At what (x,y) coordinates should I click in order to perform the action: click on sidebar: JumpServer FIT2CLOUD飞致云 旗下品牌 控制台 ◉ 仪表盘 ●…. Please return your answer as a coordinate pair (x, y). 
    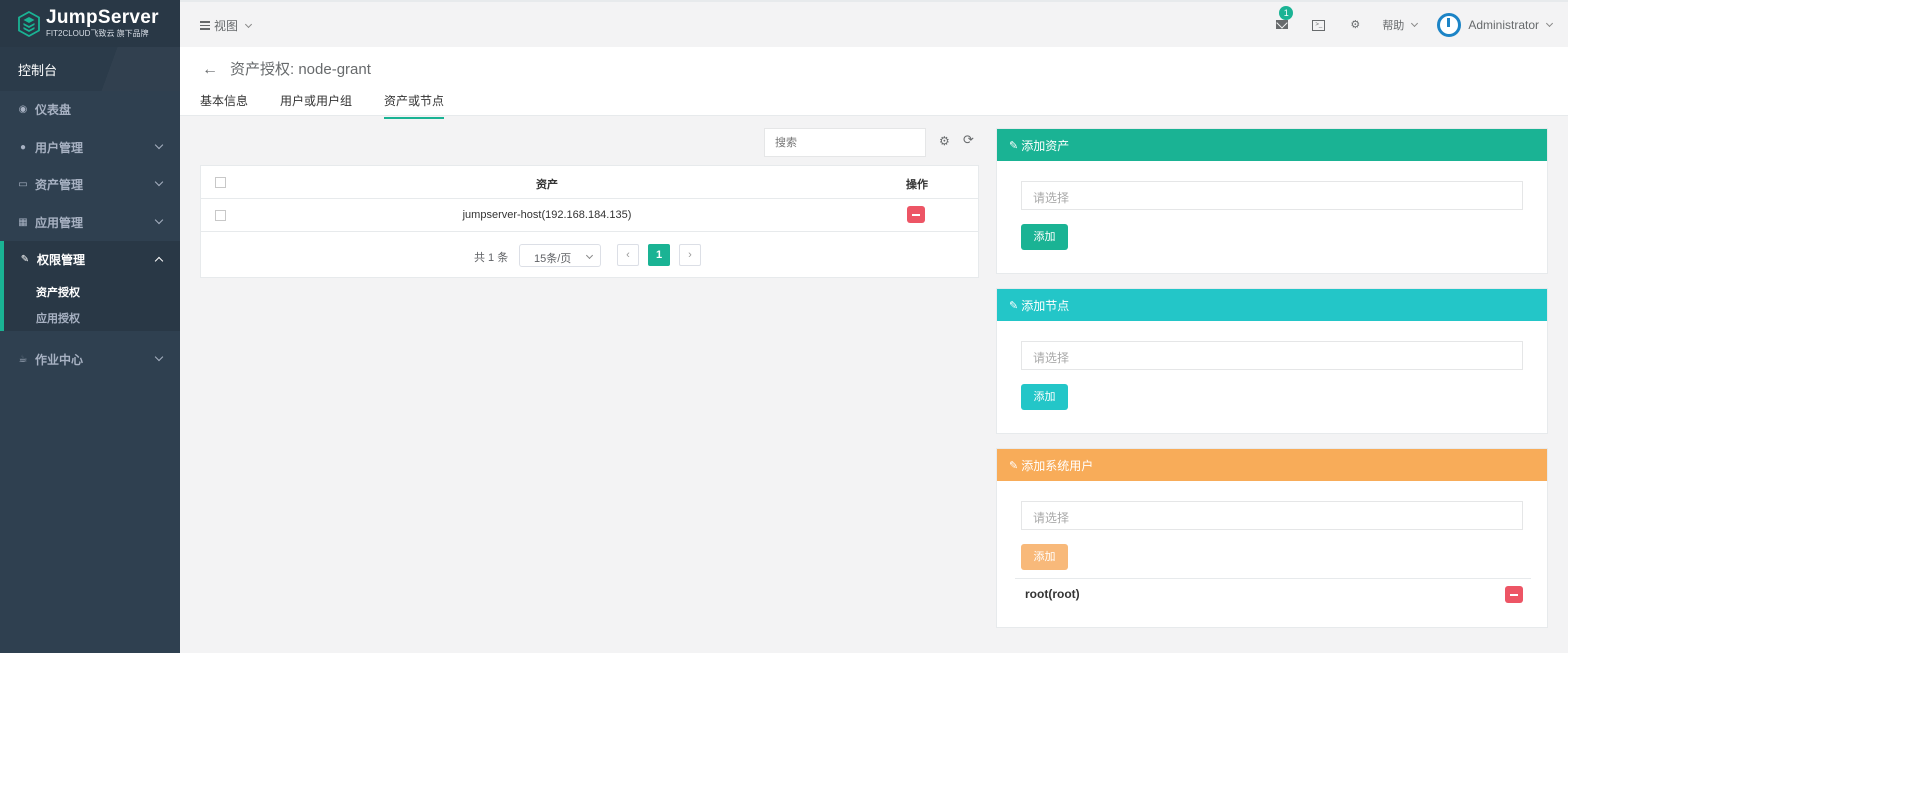
    Looking at the image, I should click on (90, 326).